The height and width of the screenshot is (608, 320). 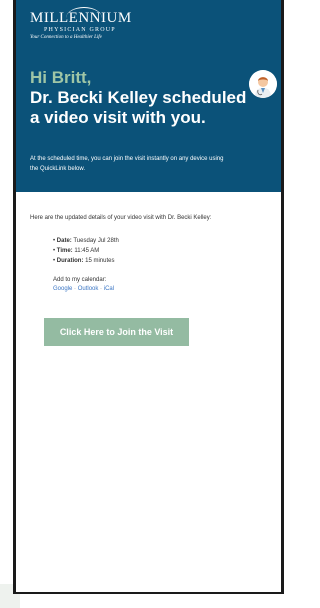 I want to click on join-visit-button: Click Here to Join the Visit, so click(x=116, y=332).